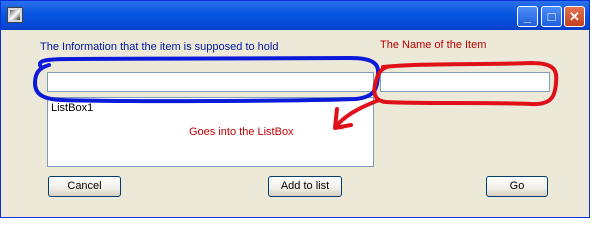 The width and height of the screenshot is (592, 240). I want to click on blue-annotation-loop, so click(206, 79).